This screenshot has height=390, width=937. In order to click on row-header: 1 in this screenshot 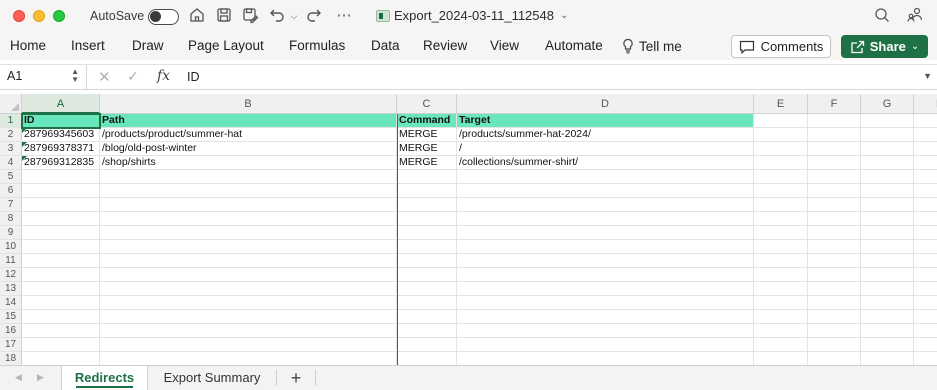, I will do `click(11, 121)`.